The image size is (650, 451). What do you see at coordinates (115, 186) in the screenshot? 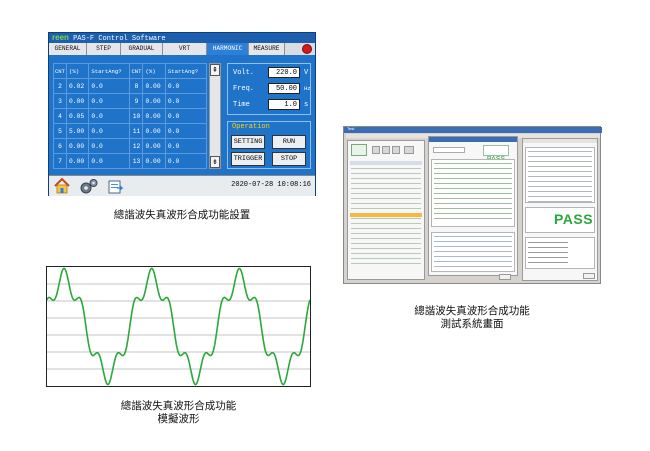
I see `export-icon` at bounding box center [115, 186].